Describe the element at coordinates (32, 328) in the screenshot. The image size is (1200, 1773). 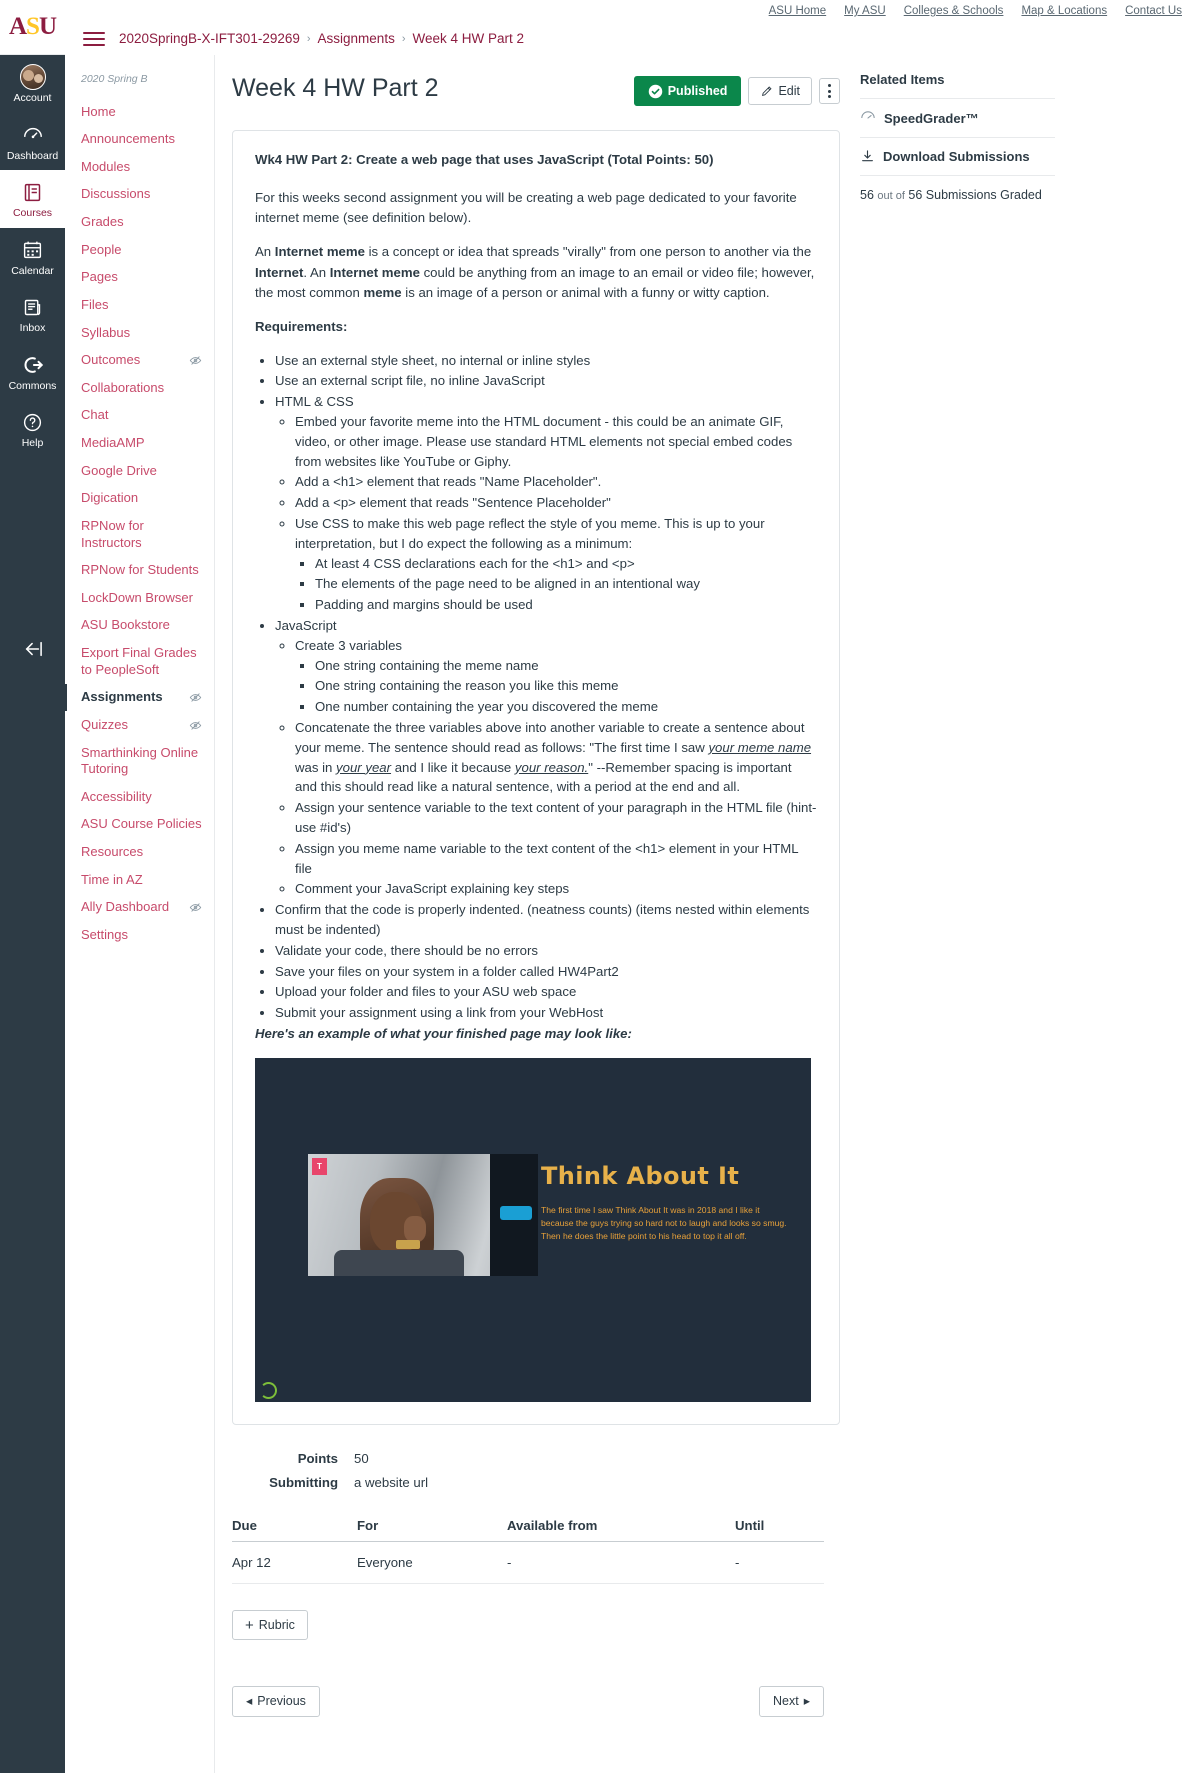
I see `global-nav-label: Inbox` at that location.